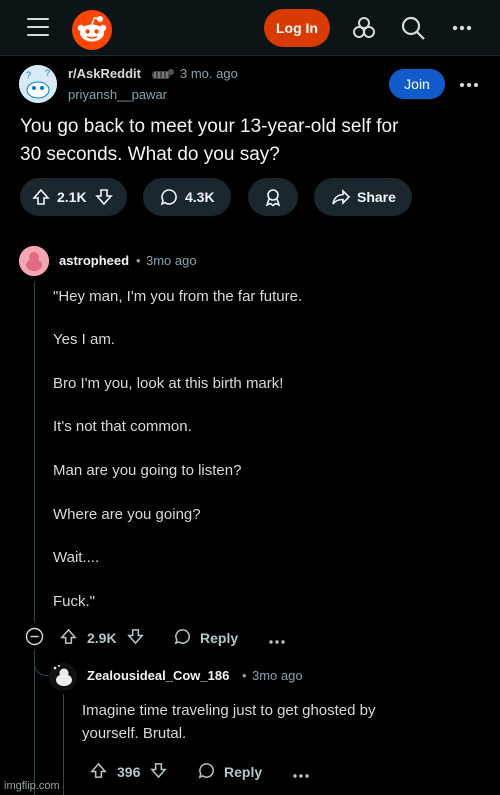 This screenshot has width=500, height=795. I want to click on comment-vote-group: 2.9K, so click(102, 638).